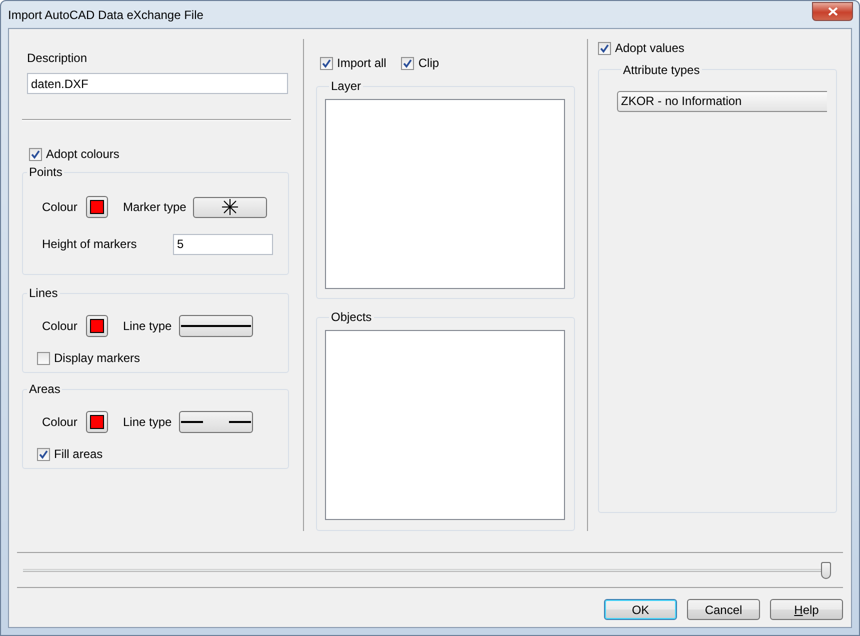  I want to click on field-label: Marker type, so click(155, 207).